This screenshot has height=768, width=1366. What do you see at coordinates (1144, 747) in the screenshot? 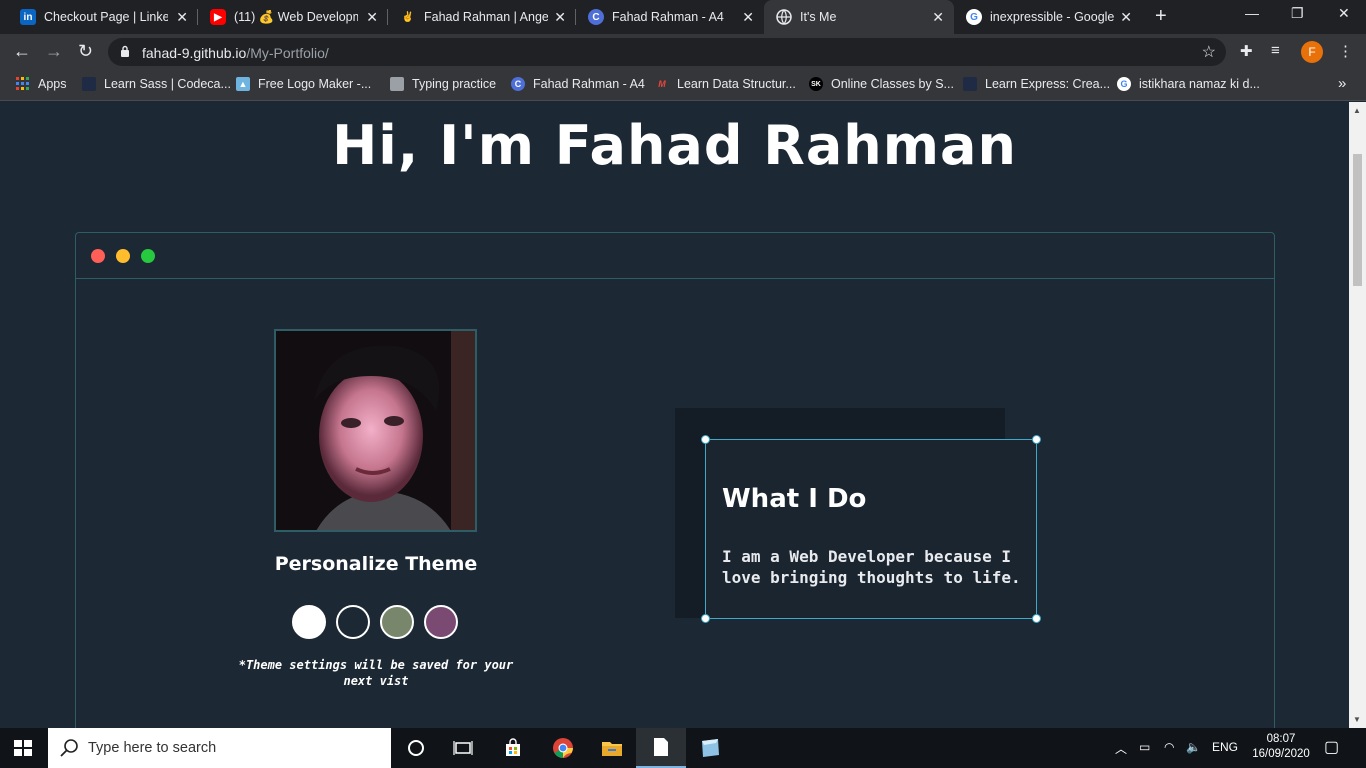
I see `battery-icon: ▭` at bounding box center [1144, 747].